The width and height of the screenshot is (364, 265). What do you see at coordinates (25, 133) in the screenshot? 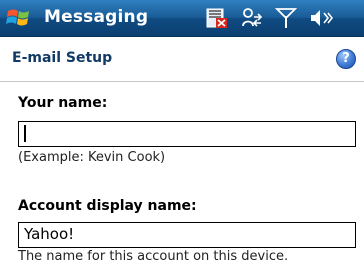
I see `text-caret` at bounding box center [25, 133].